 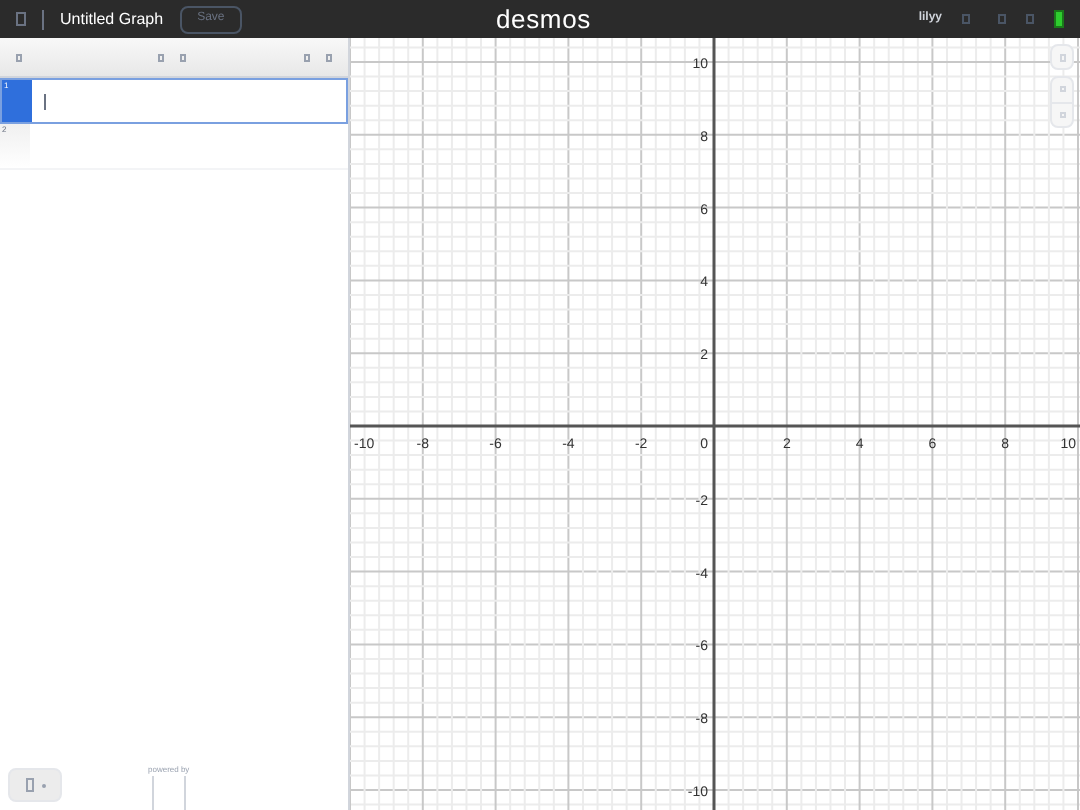 What do you see at coordinates (1062, 57) in the screenshot?
I see `graph-settings-button` at bounding box center [1062, 57].